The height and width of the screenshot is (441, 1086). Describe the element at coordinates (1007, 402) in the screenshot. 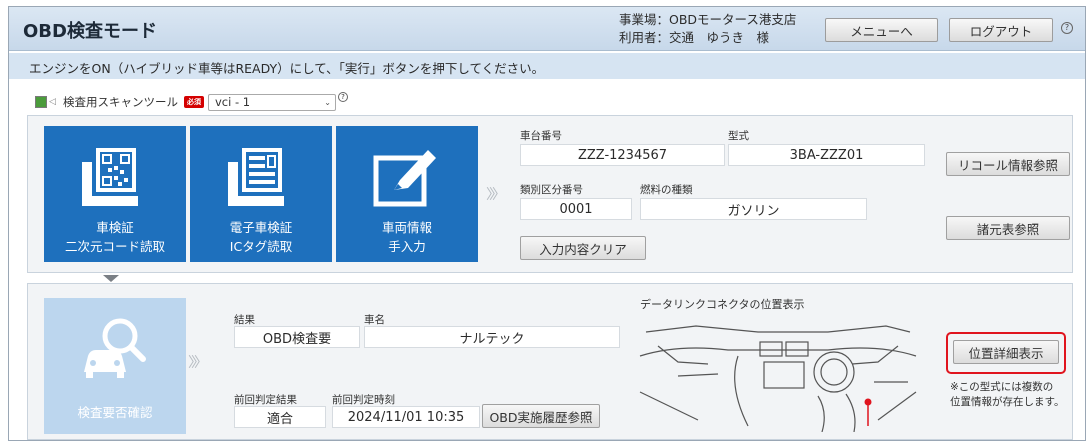

I see `note-line2: 位置情報が存在します。` at that location.